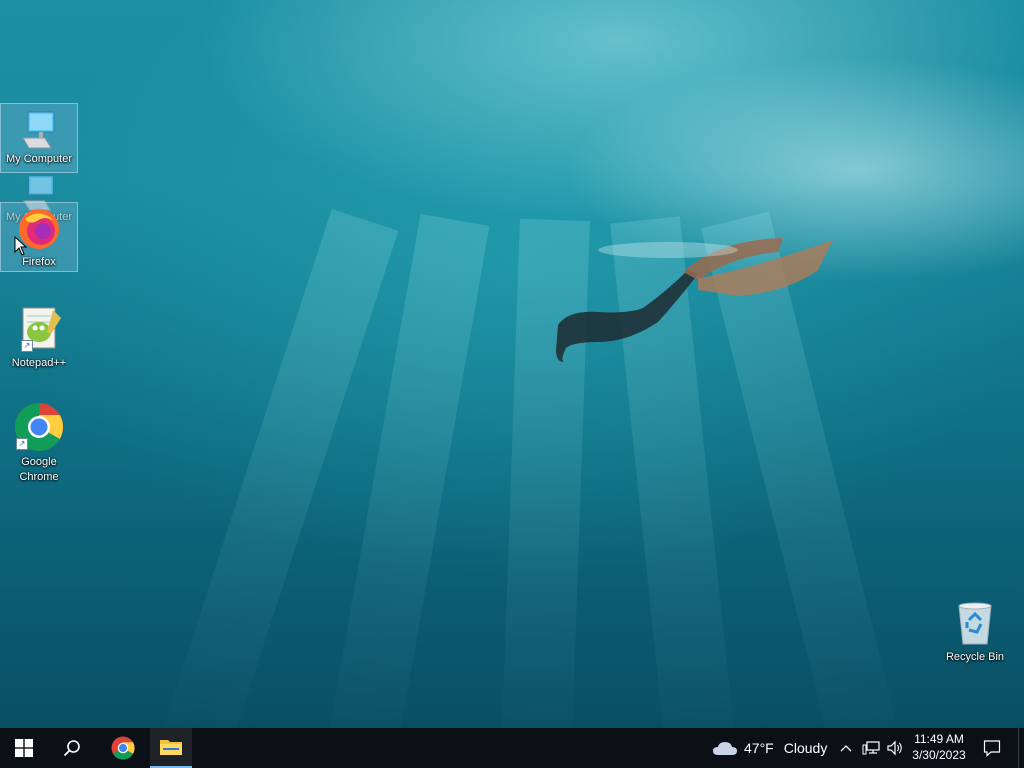 The height and width of the screenshot is (768, 1024). What do you see at coordinates (512, 748) in the screenshot?
I see `taskbar: 47°F Cloudy 11:49 AM 3/30/2023` at bounding box center [512, 748].